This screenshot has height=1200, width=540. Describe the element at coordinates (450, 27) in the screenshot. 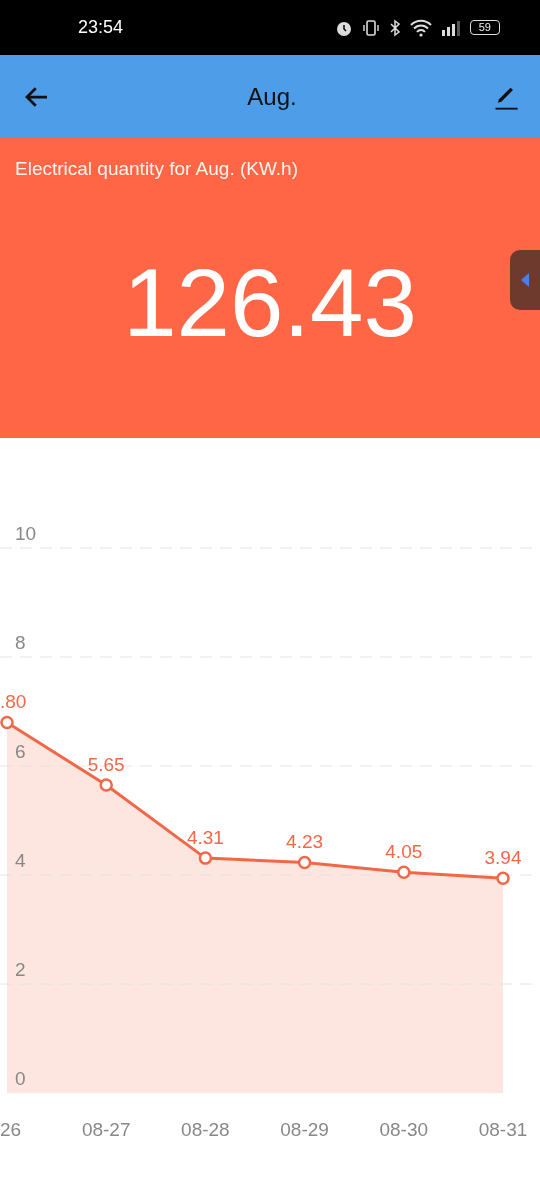

I see `signal-icon` at that location.